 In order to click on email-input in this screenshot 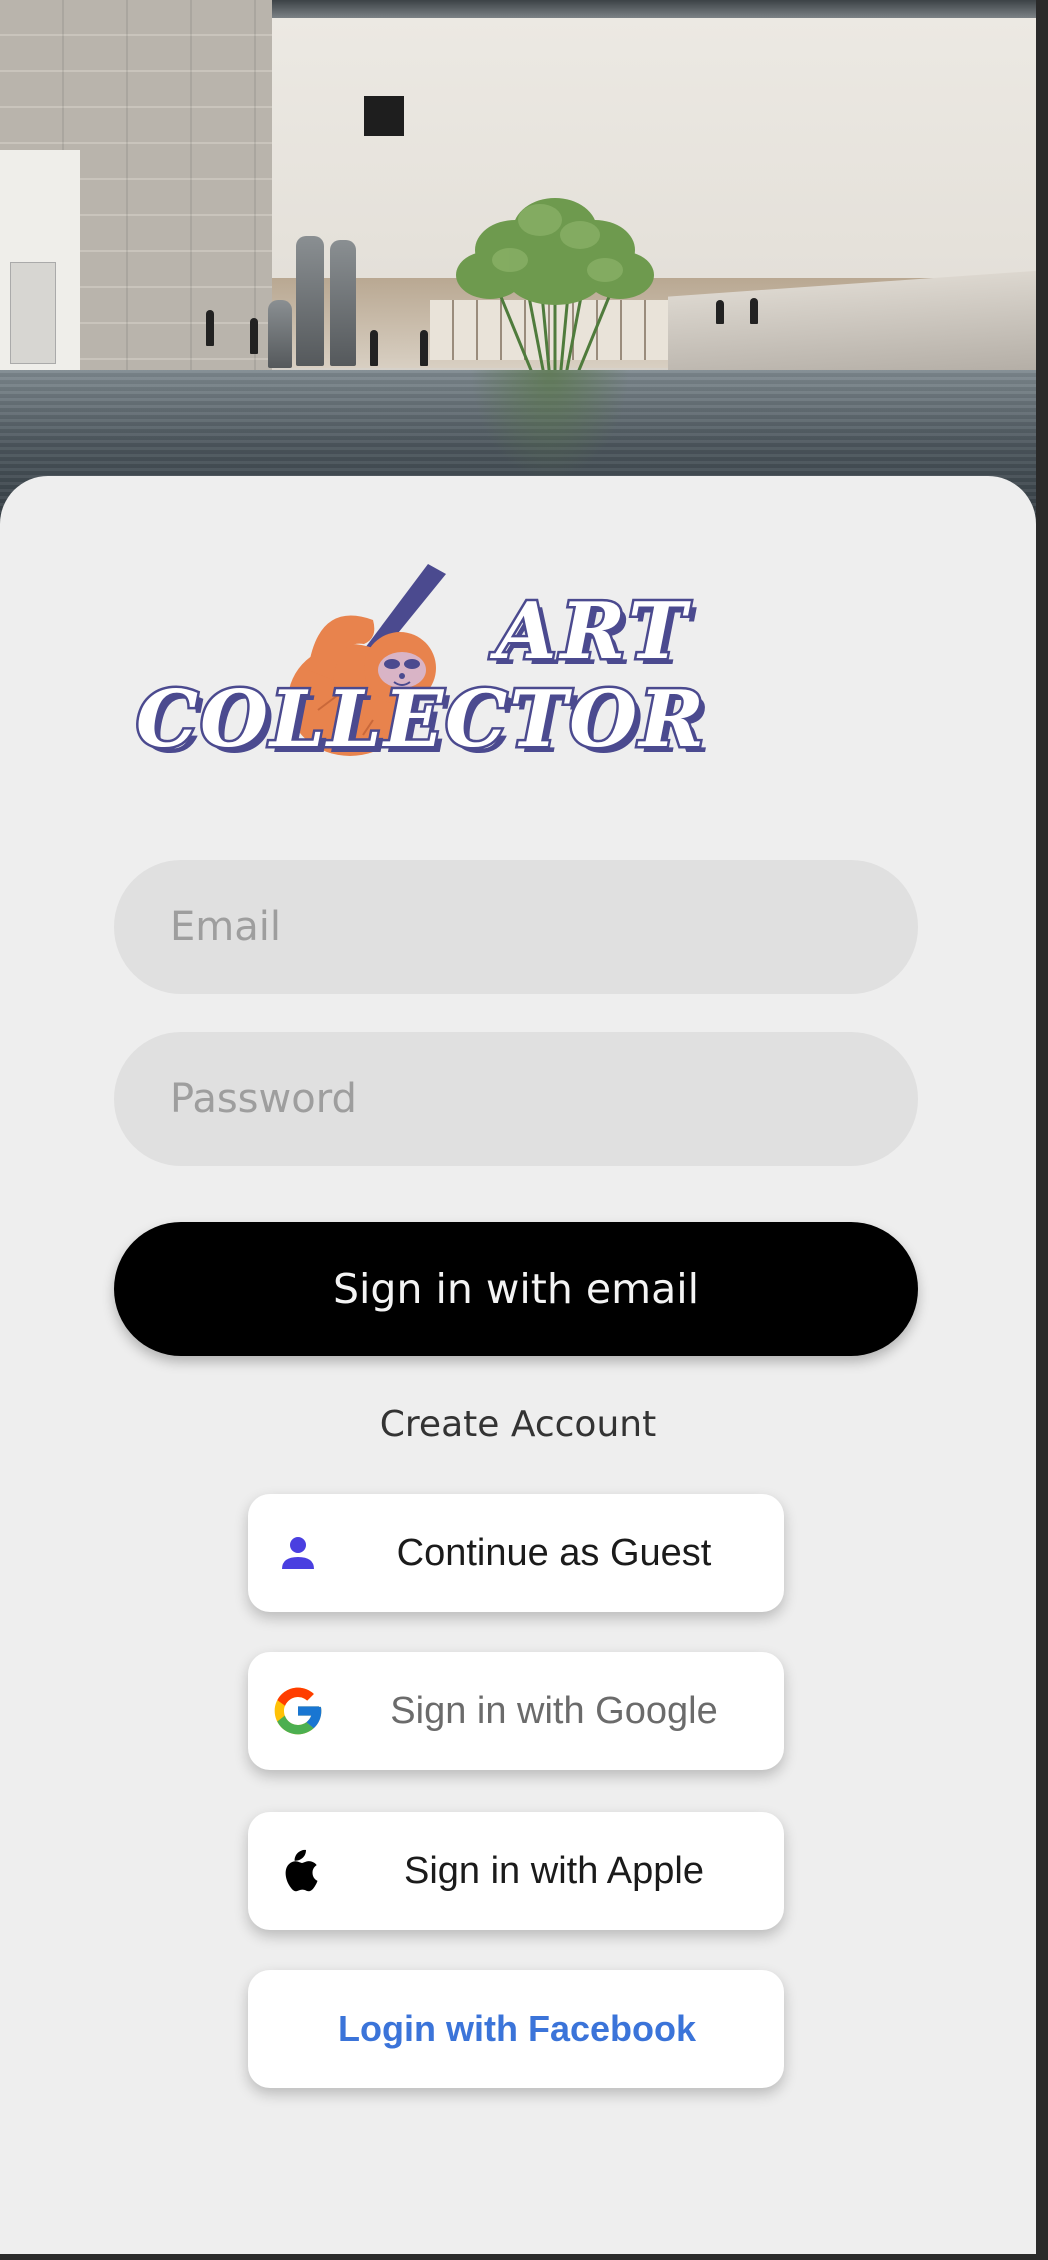, I will do `click(516, 927)`.